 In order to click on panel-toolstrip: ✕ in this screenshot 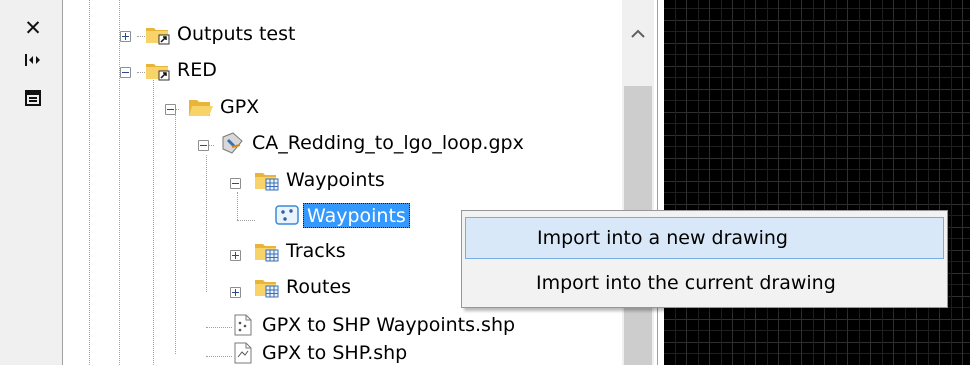, I will do `click(31, 182)`.